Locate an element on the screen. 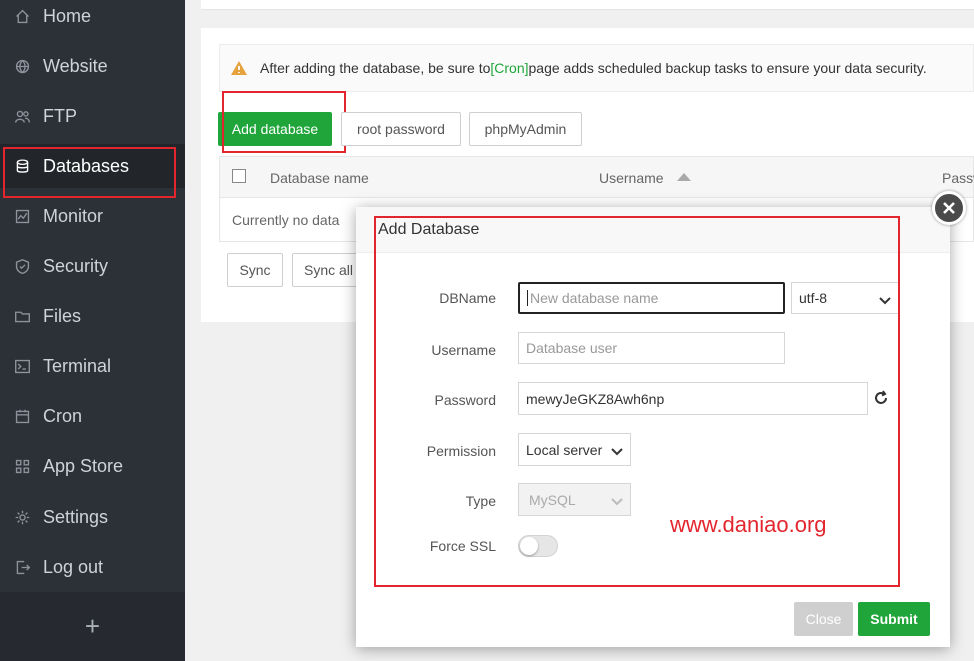  dbname-label: DBName is located at coordinates (467, 298).